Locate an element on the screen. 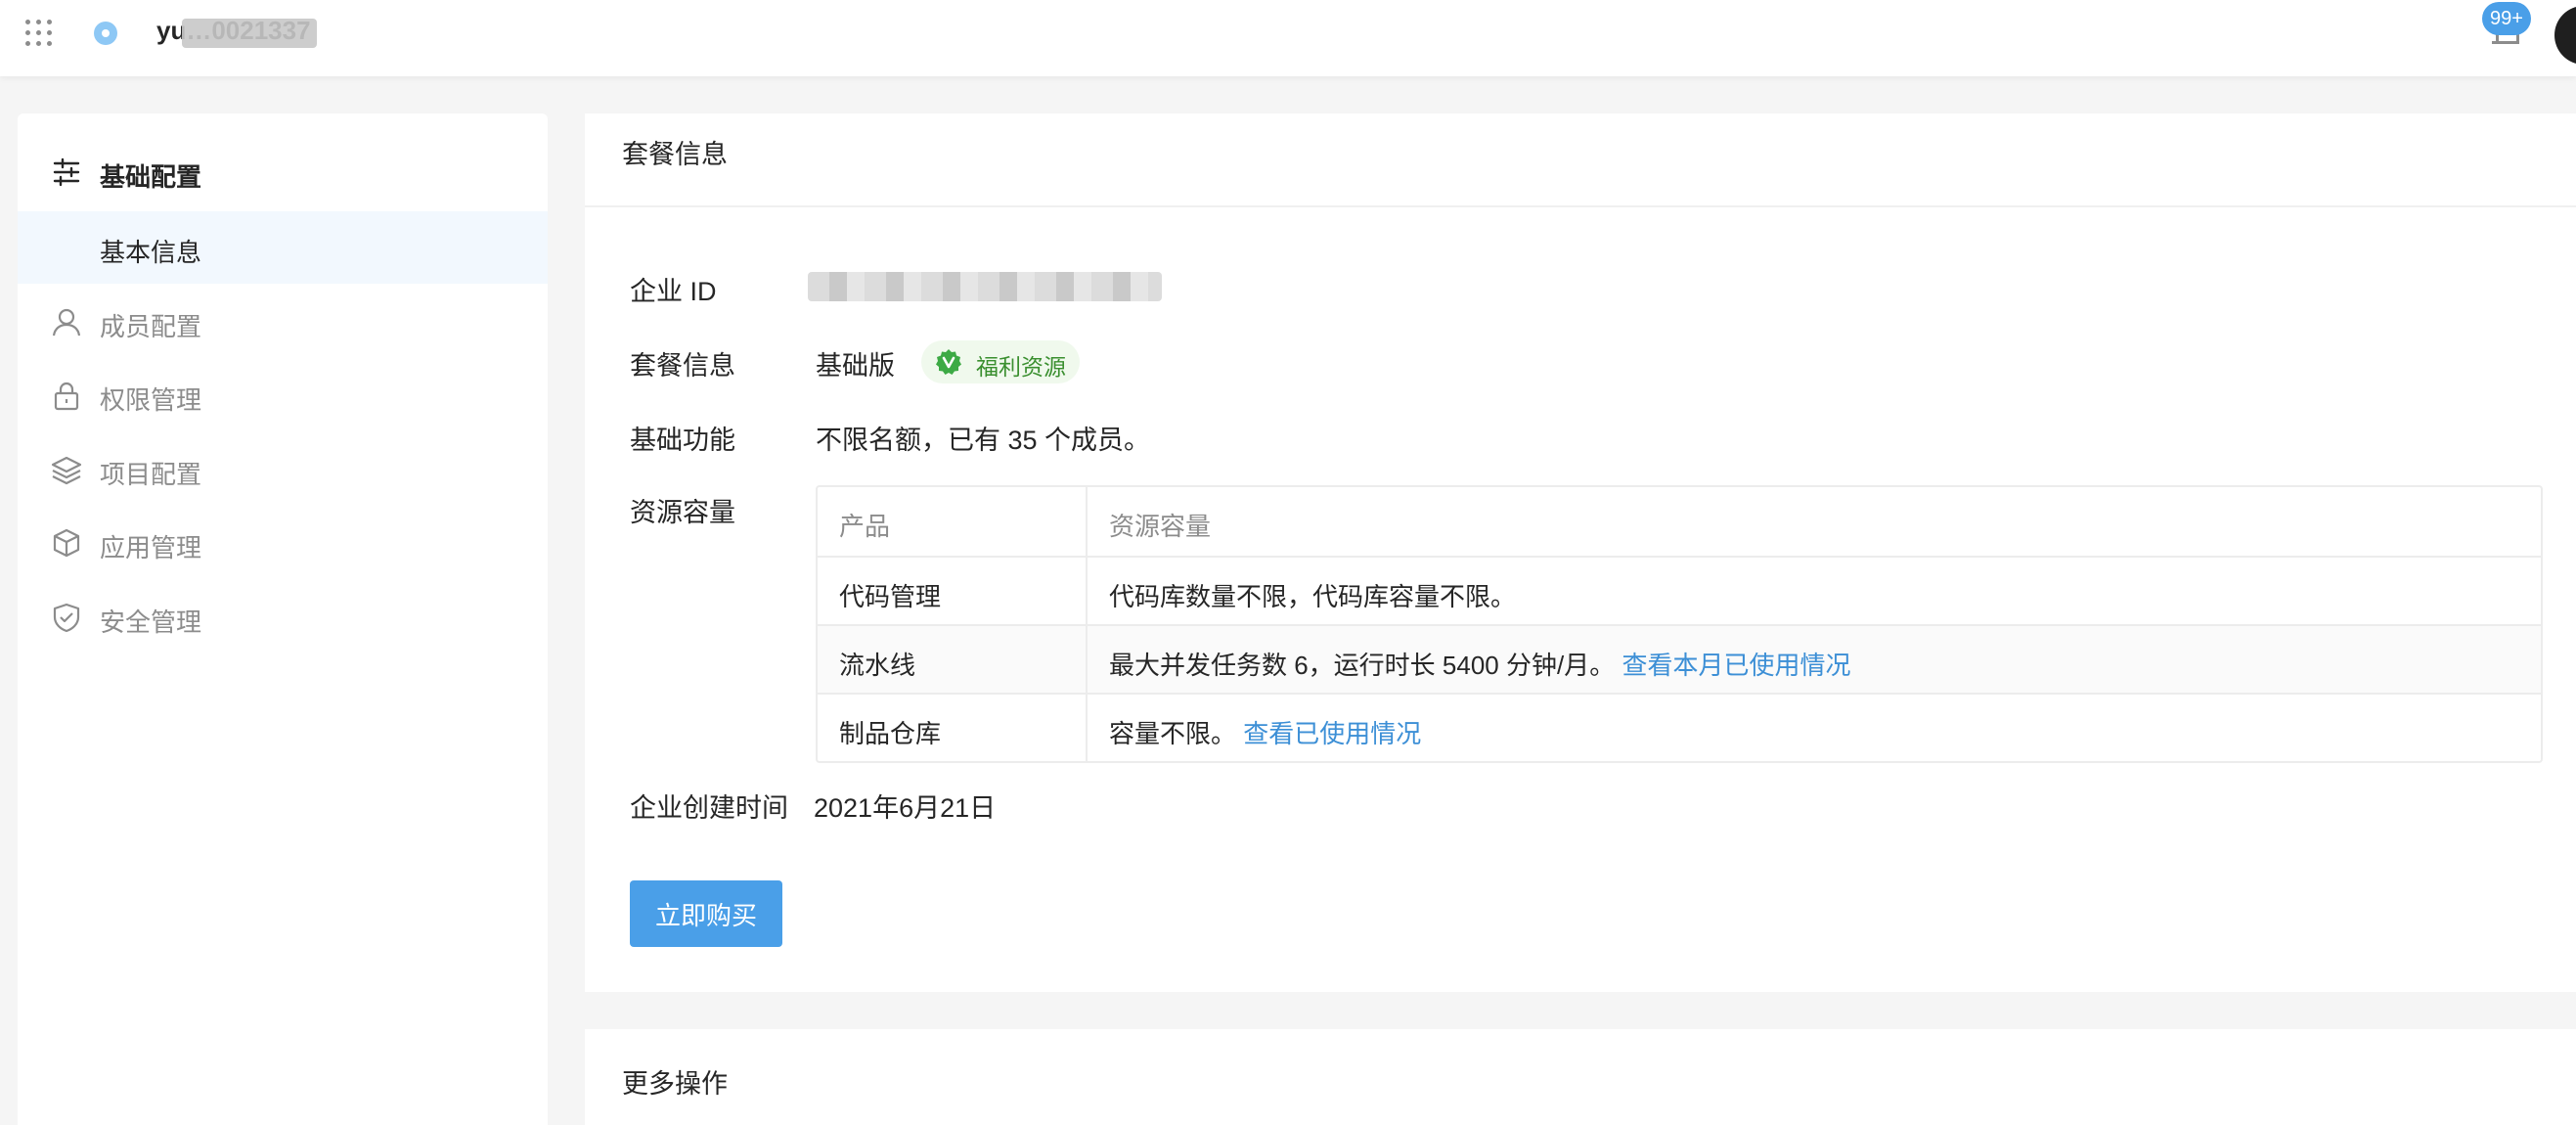 The image size is (2576, 1125). capacity-cell: 容量不限。 查看已使用情况 is located at coordinates (1265, 732).